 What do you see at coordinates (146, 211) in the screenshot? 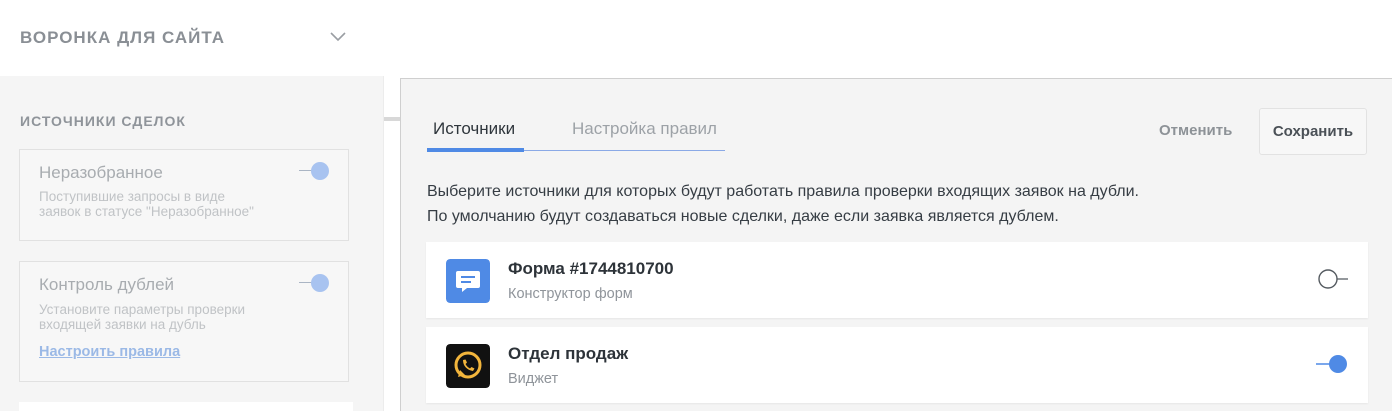
I see `unsorted-desc-line-2: заявок в статусе "Неразобранное"` at bounding box center [146, 211].